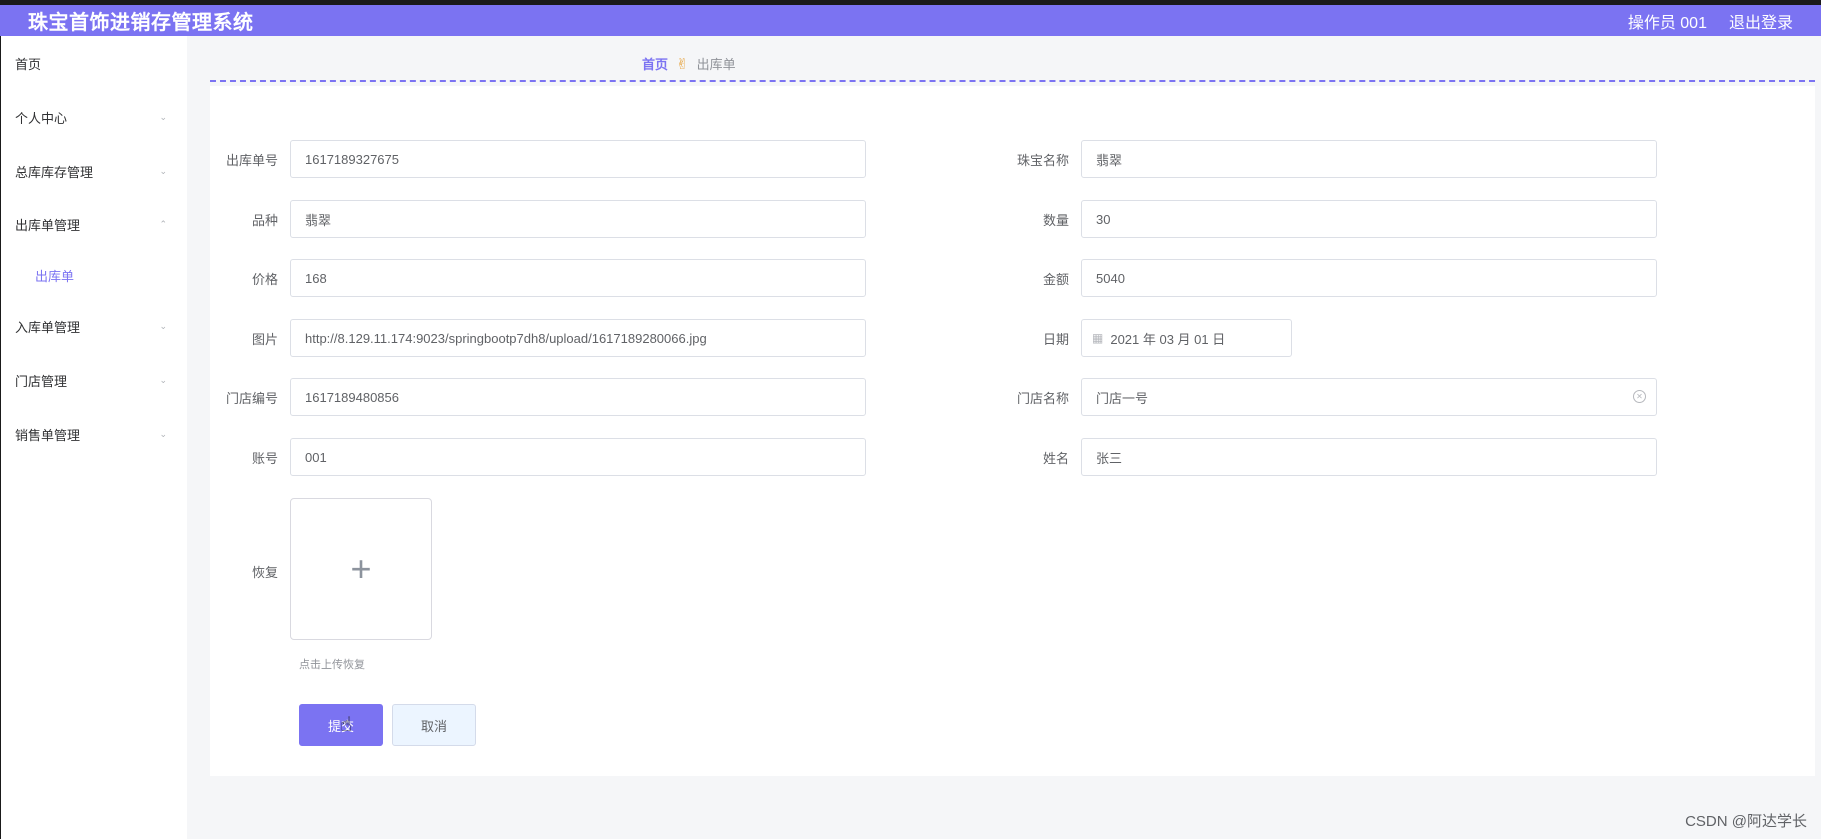 The image size is (1821, 839). What do you see at coordinates (1098, 338) in the screenshot?
I see `calendar-icon: ▦` at bounding box center [1098, 338].